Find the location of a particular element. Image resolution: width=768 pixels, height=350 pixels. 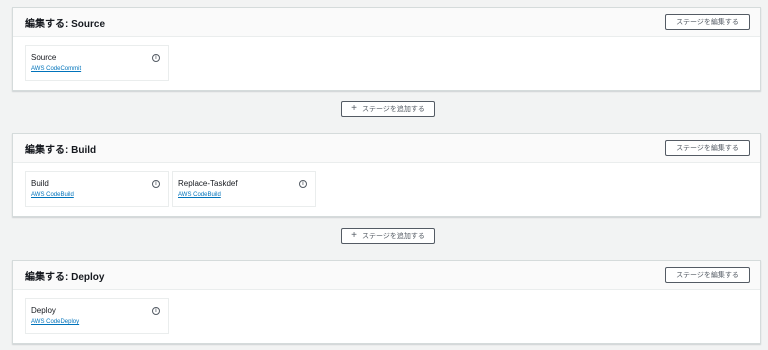

action-name: Deploy is located at coordinates (43, 310).